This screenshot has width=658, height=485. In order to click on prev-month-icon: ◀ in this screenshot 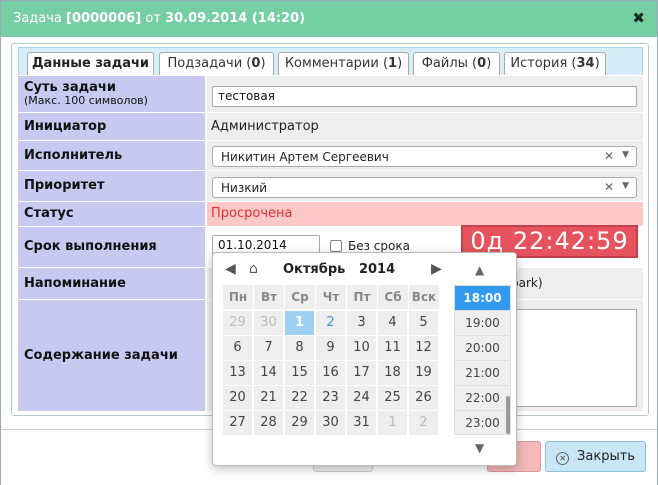, I will do `click(230, 269)`.